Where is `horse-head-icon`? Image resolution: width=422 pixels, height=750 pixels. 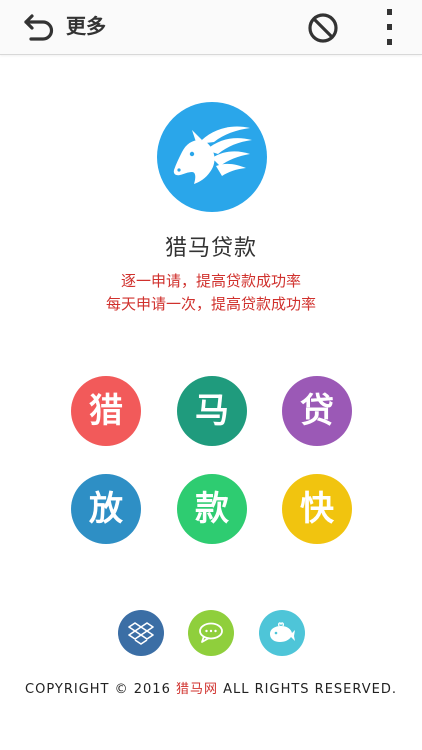
horse-head-icon is located at coordinates (212, 155).